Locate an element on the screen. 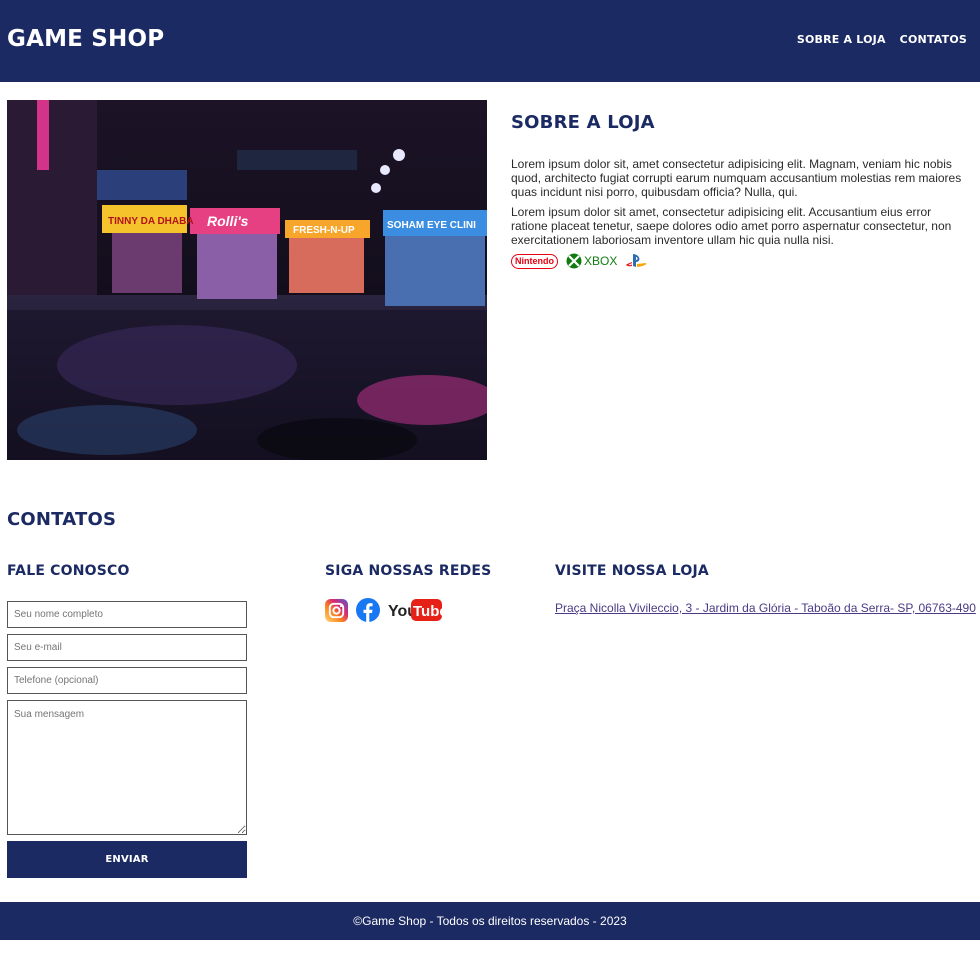 The image size is (980, 980). nav-link-contatos: CONTATOS is located at coordinates (933, 39).